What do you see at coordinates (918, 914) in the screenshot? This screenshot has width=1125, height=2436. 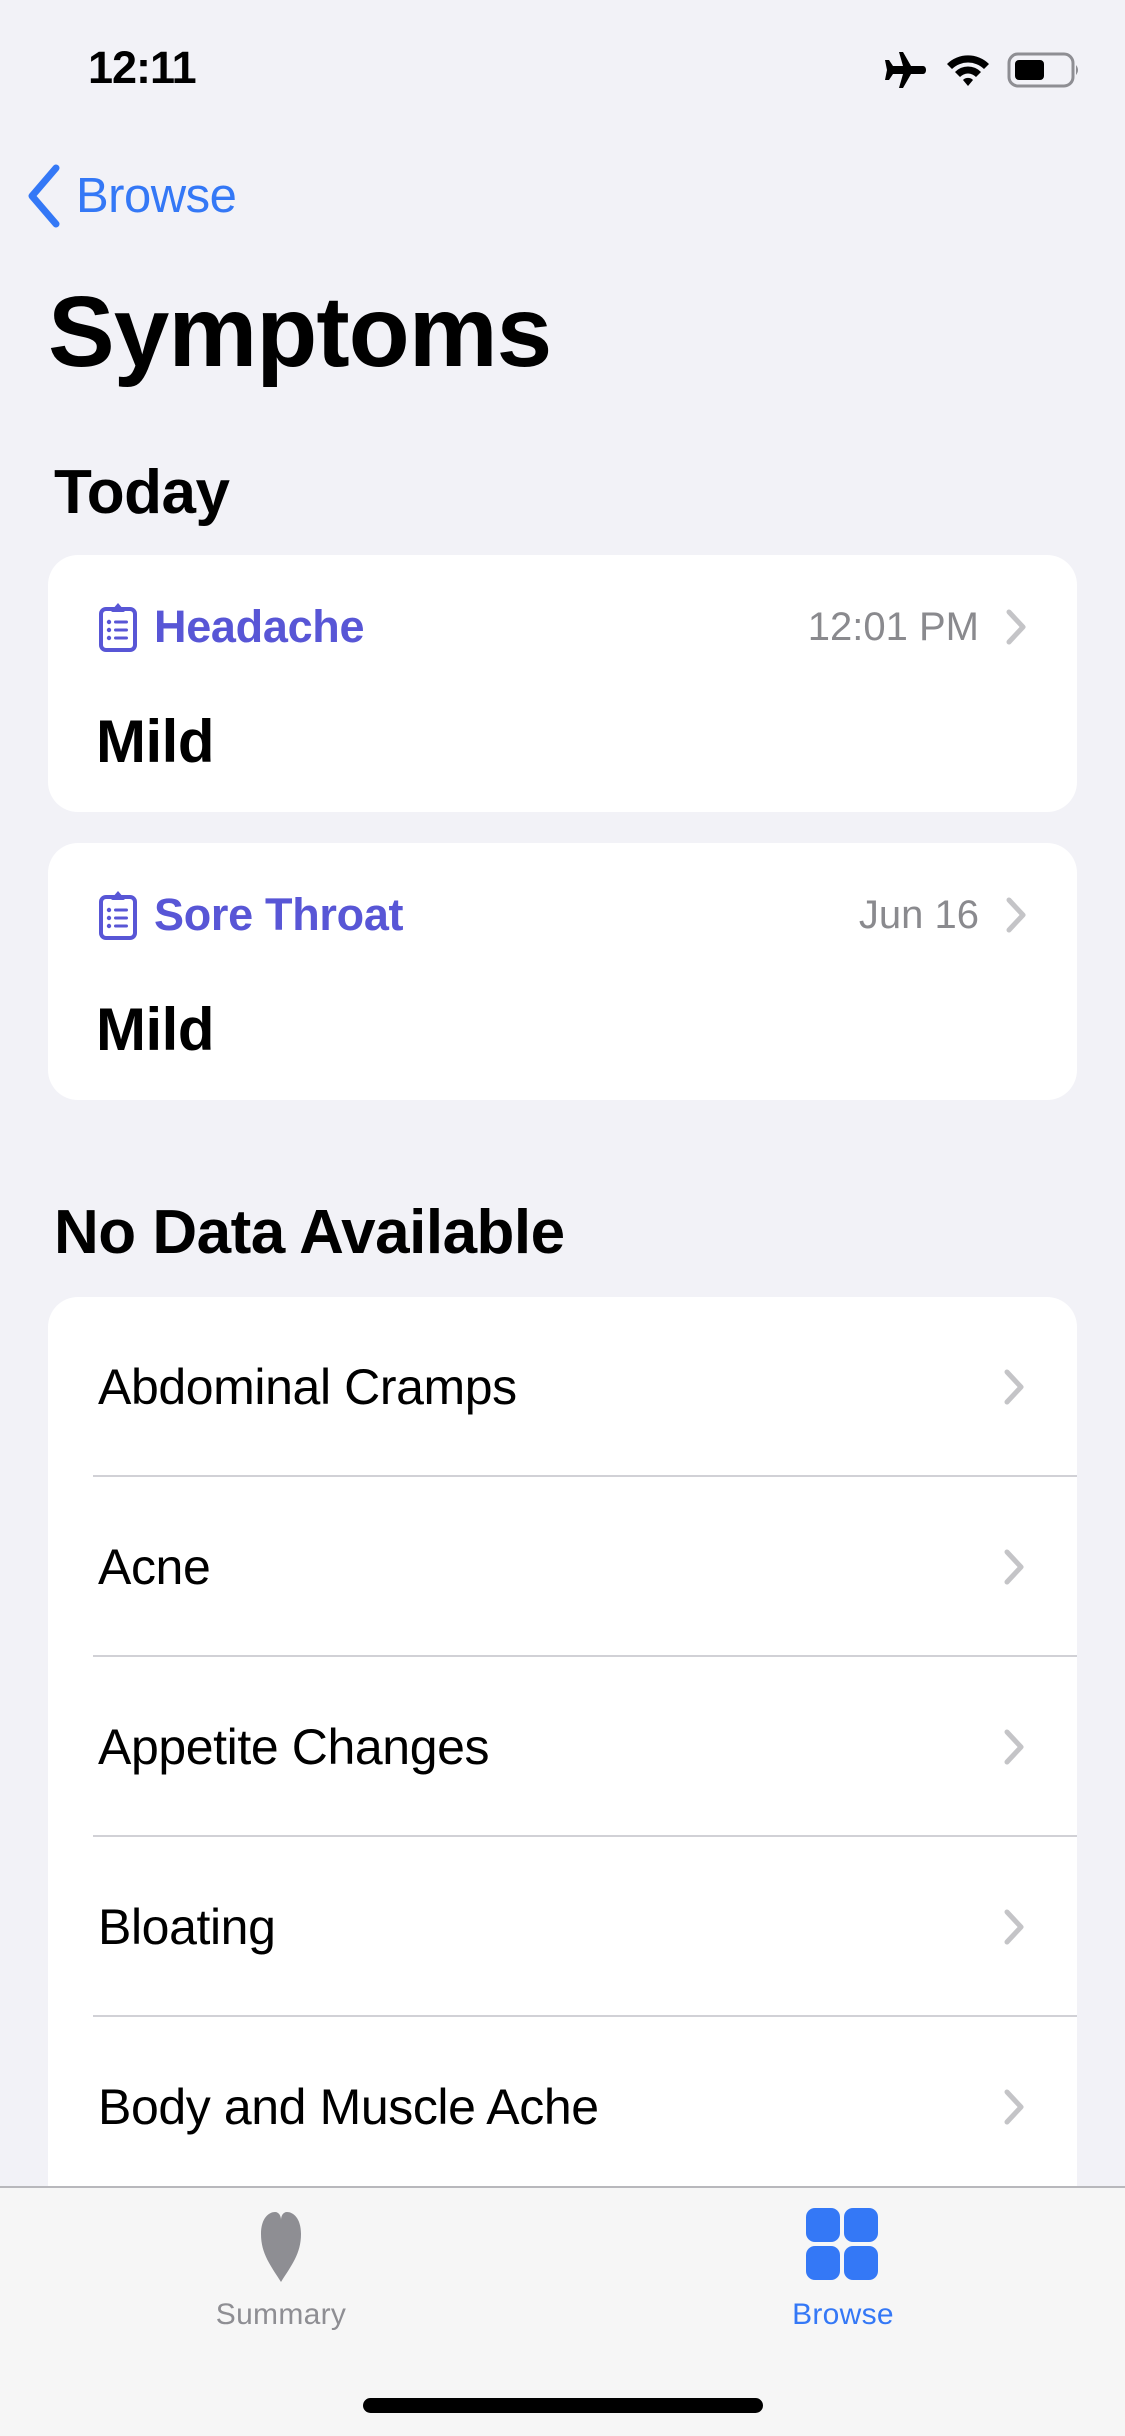 I see `symptom-date: Jun 16` at bounding box center [918, 914].